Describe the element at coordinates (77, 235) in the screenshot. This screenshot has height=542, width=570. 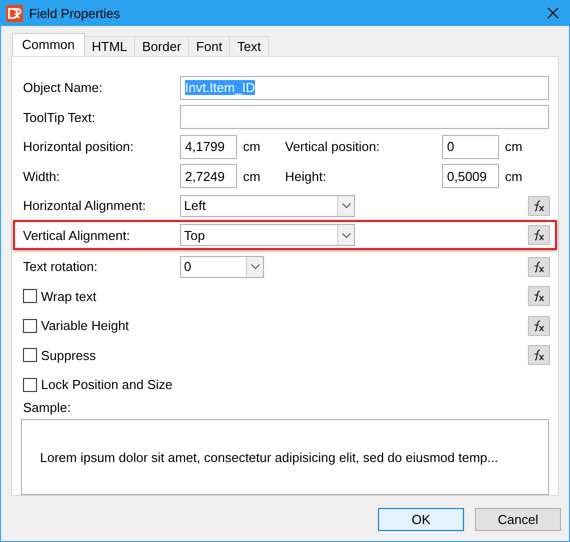
I see `field-label: Vertical Alignment:` at that location.